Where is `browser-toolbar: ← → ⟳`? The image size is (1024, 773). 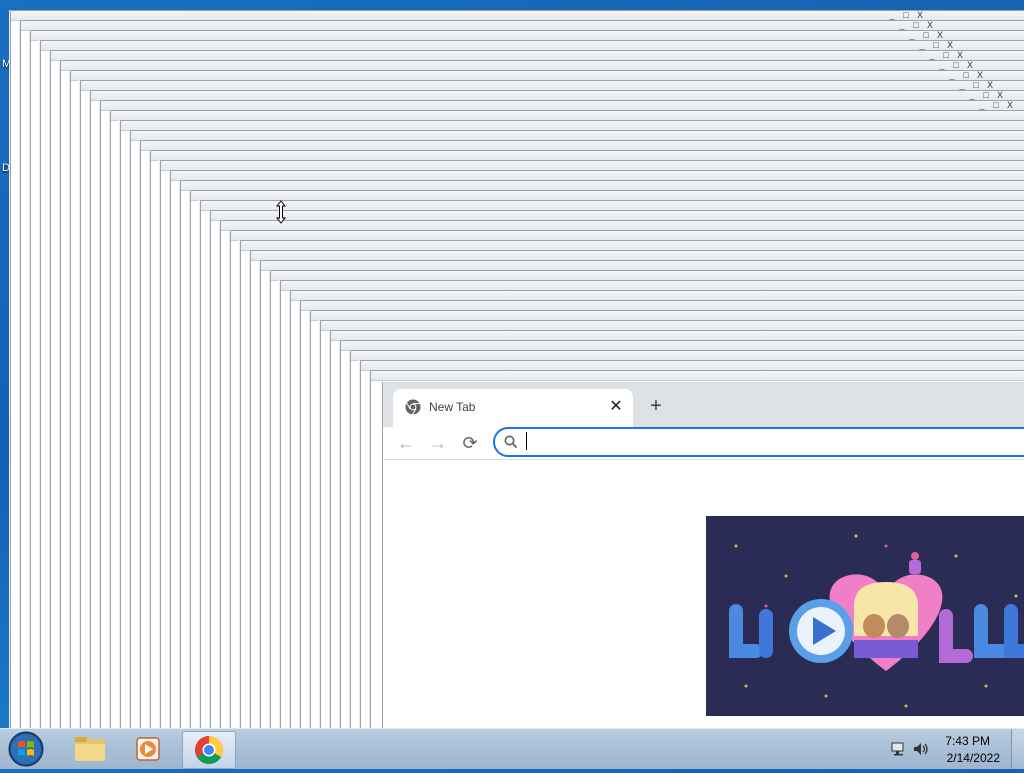
browser-toolbar: ← → ⟳ is located at coordinates (703, 443).